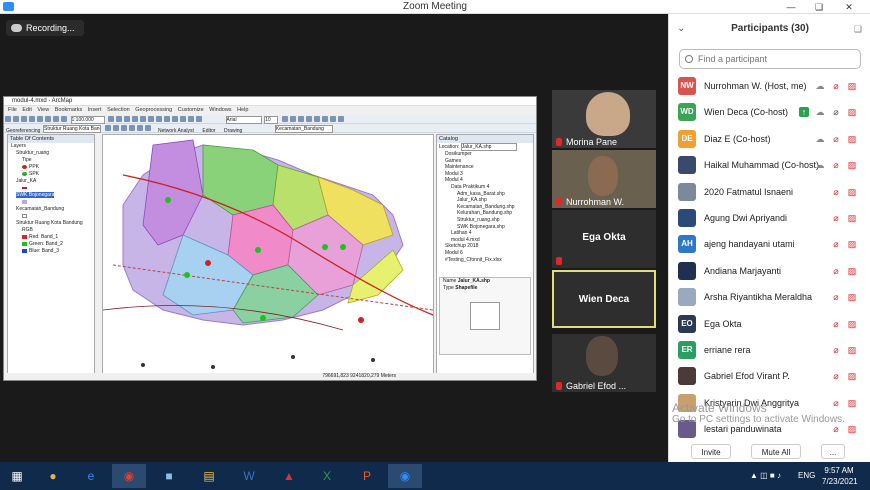 This screenshot has width=870, height=490. What do you see at coordinates (249, 476) in the screenshot?
I see `word-icon: W` at bounding box center [249, 476].